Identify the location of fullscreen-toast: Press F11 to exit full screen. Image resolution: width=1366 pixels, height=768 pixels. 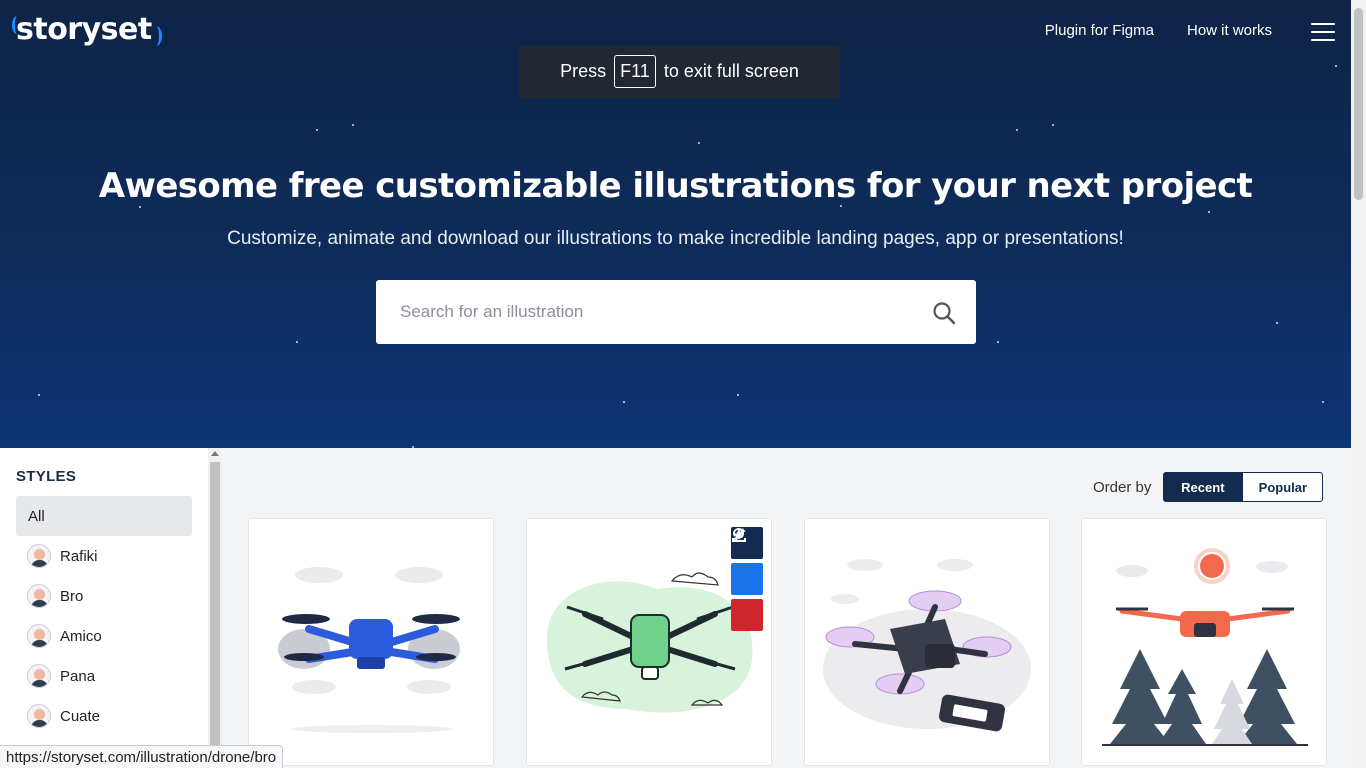
(679, 71).